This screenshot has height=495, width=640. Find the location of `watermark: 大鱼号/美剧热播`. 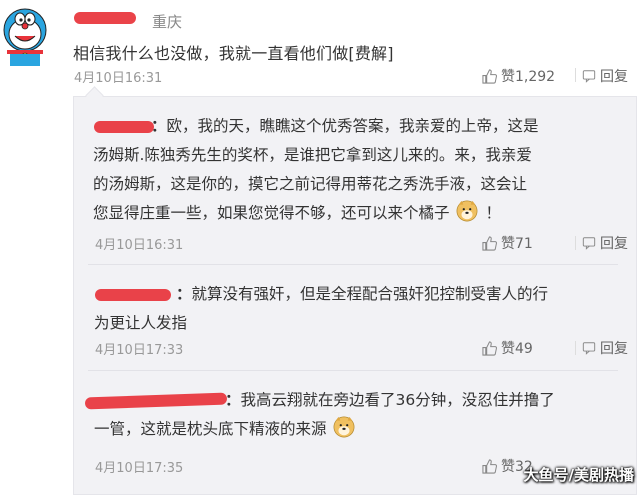

watermark: 大鱼号/美剧热播 is located at coordinates (578, 475).